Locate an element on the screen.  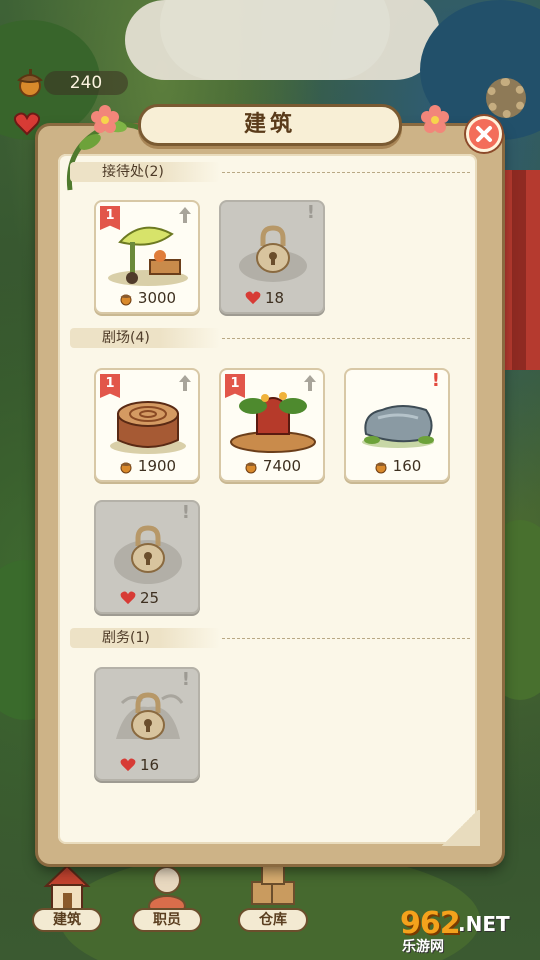
close-button is located at coordinates (484, 134).